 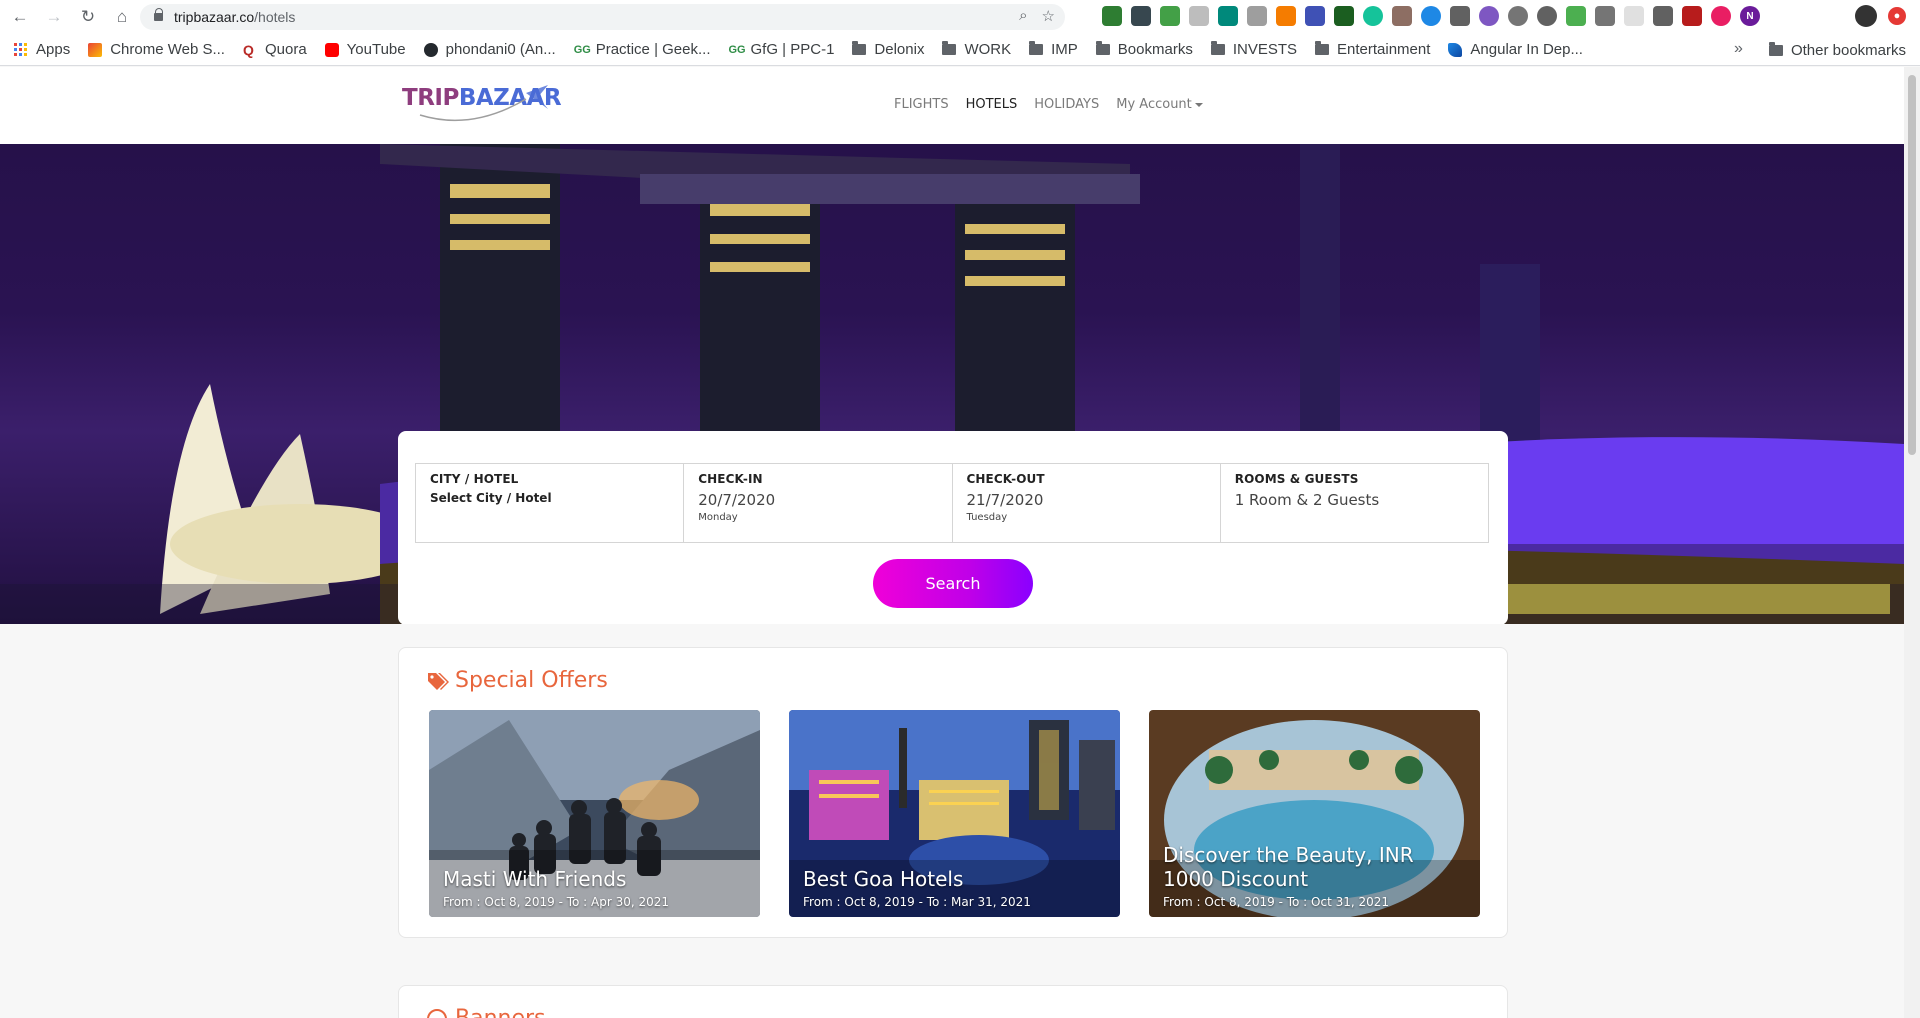 I want to click on city-hotel-value: Select City / Hotel, so click(x=491, y=498).